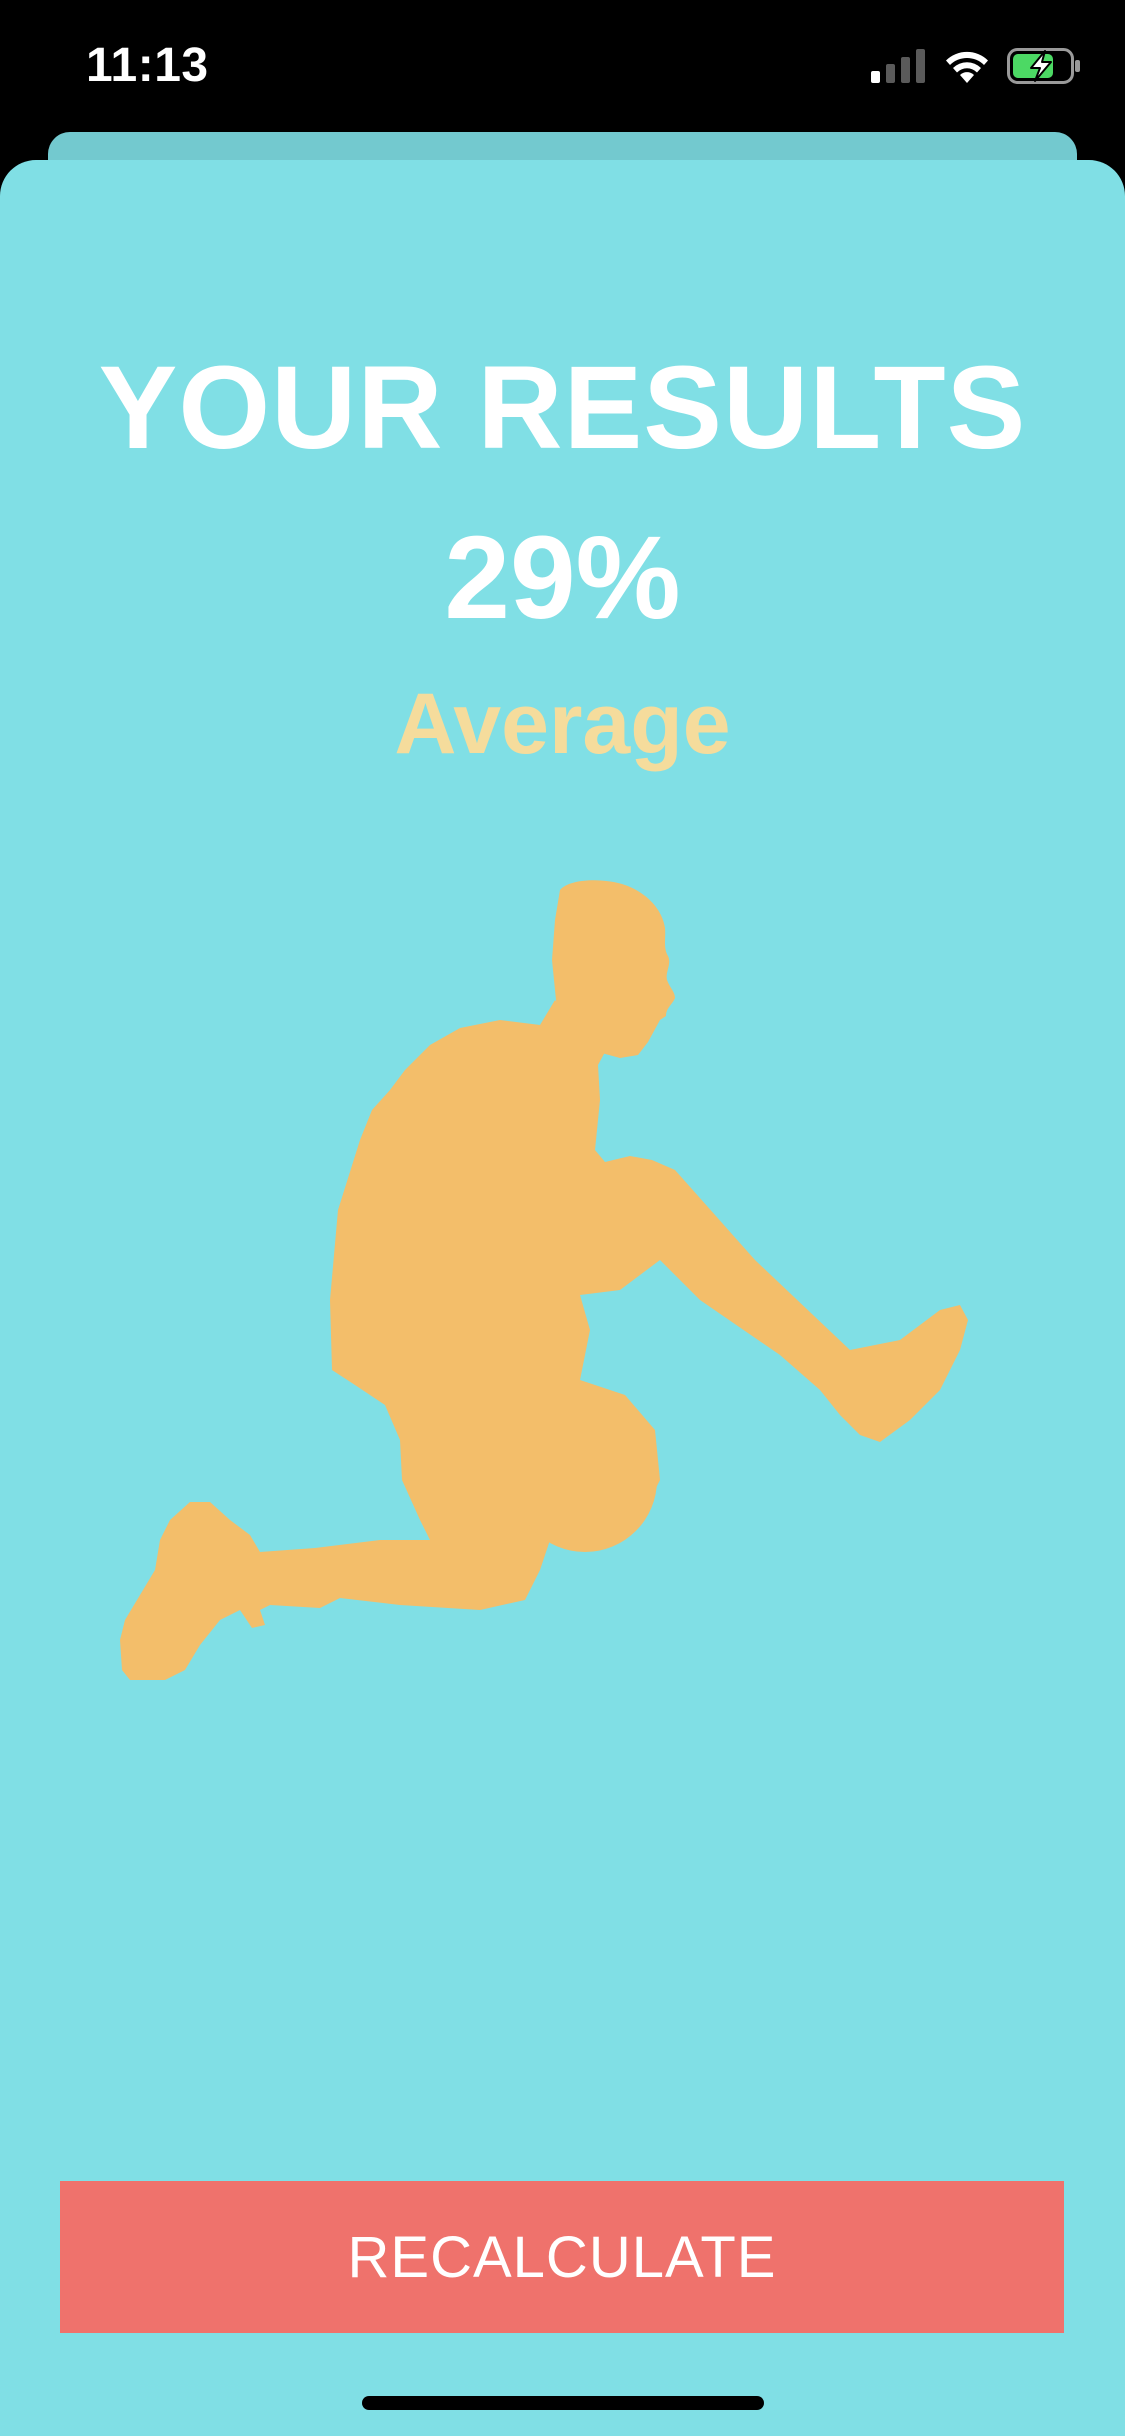 The height and width of the screenshot is (2436, 1125). Describe the element at coordinates (562, 724) in the screenshot. I see `result-rating: Average` at that location.